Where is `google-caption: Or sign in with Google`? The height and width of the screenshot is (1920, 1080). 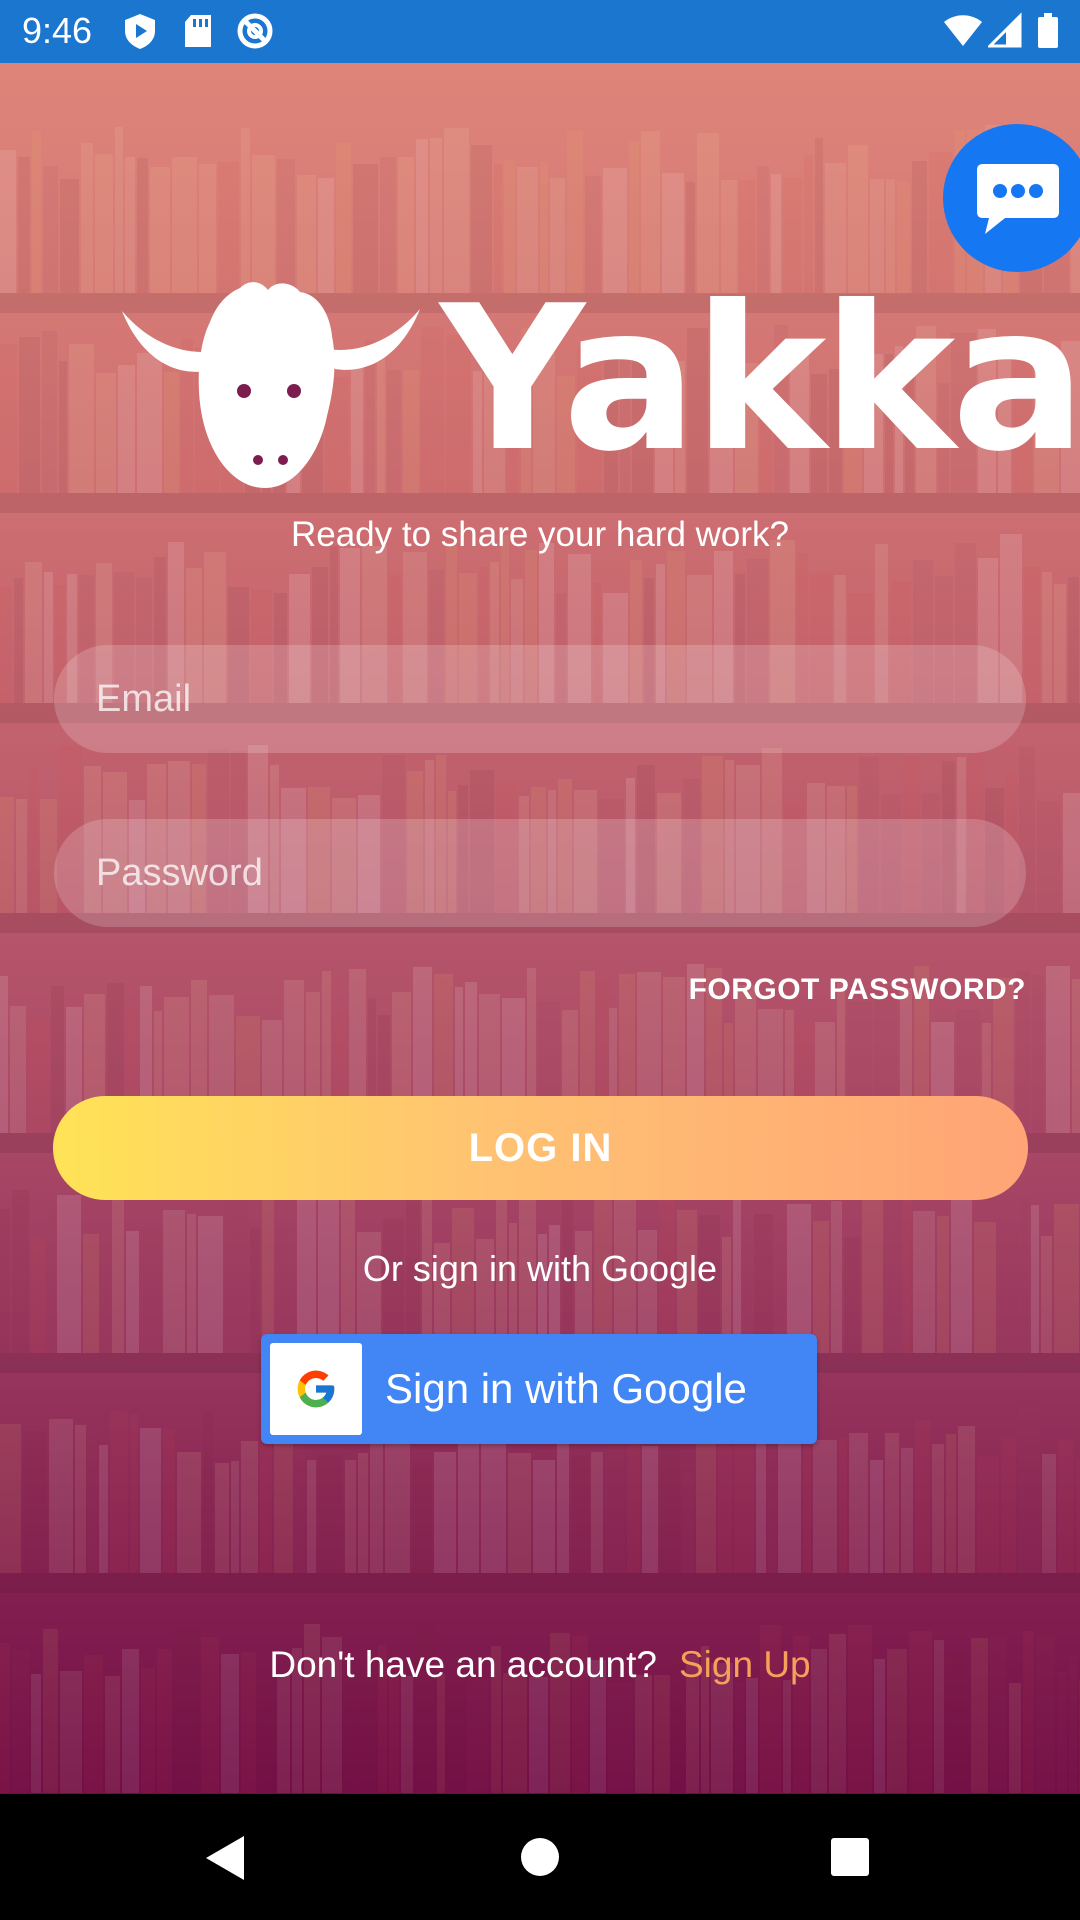 google-caption: Or sign in with Google is located at coordinates (540, 1268).